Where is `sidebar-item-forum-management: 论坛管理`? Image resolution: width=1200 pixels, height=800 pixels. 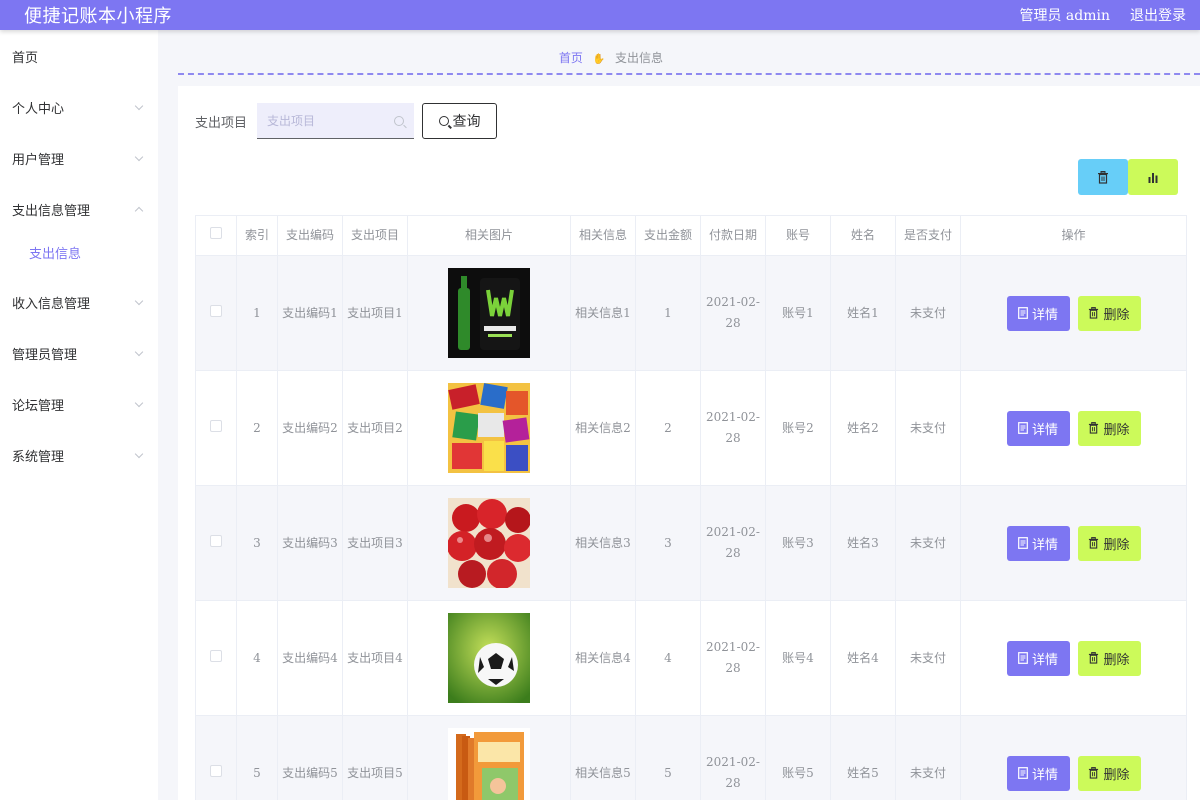 sidebar-item-forum-management: 论坛管理 is located at coordinates (79, 404).